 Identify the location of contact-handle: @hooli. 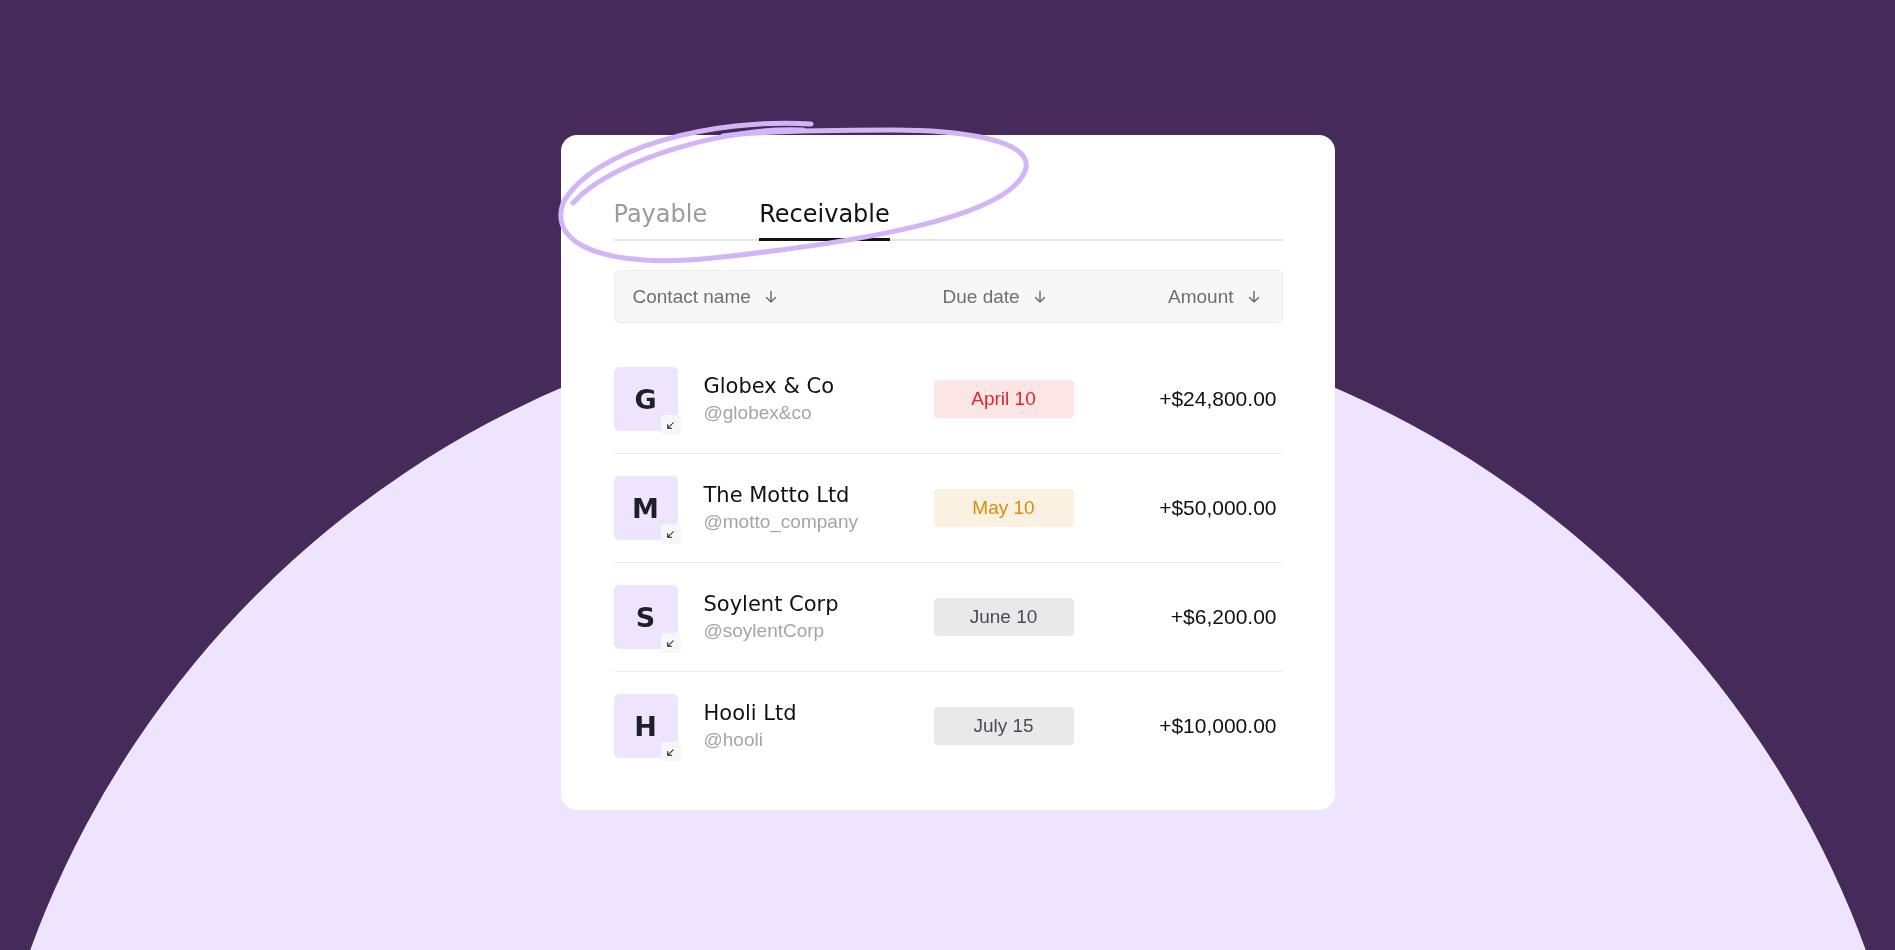
(733, 740).